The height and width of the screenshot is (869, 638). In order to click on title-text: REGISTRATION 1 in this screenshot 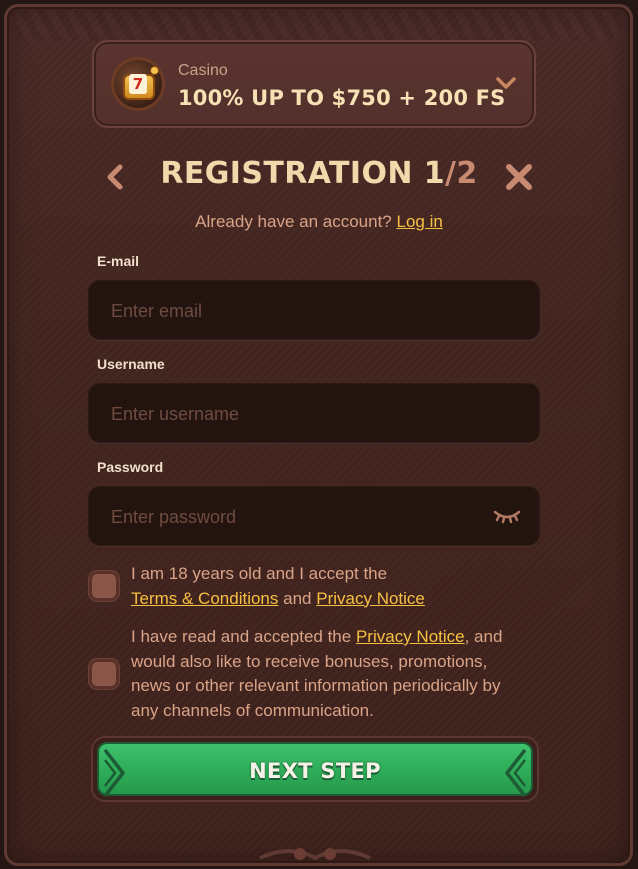, I will do `click(302, 173)`.